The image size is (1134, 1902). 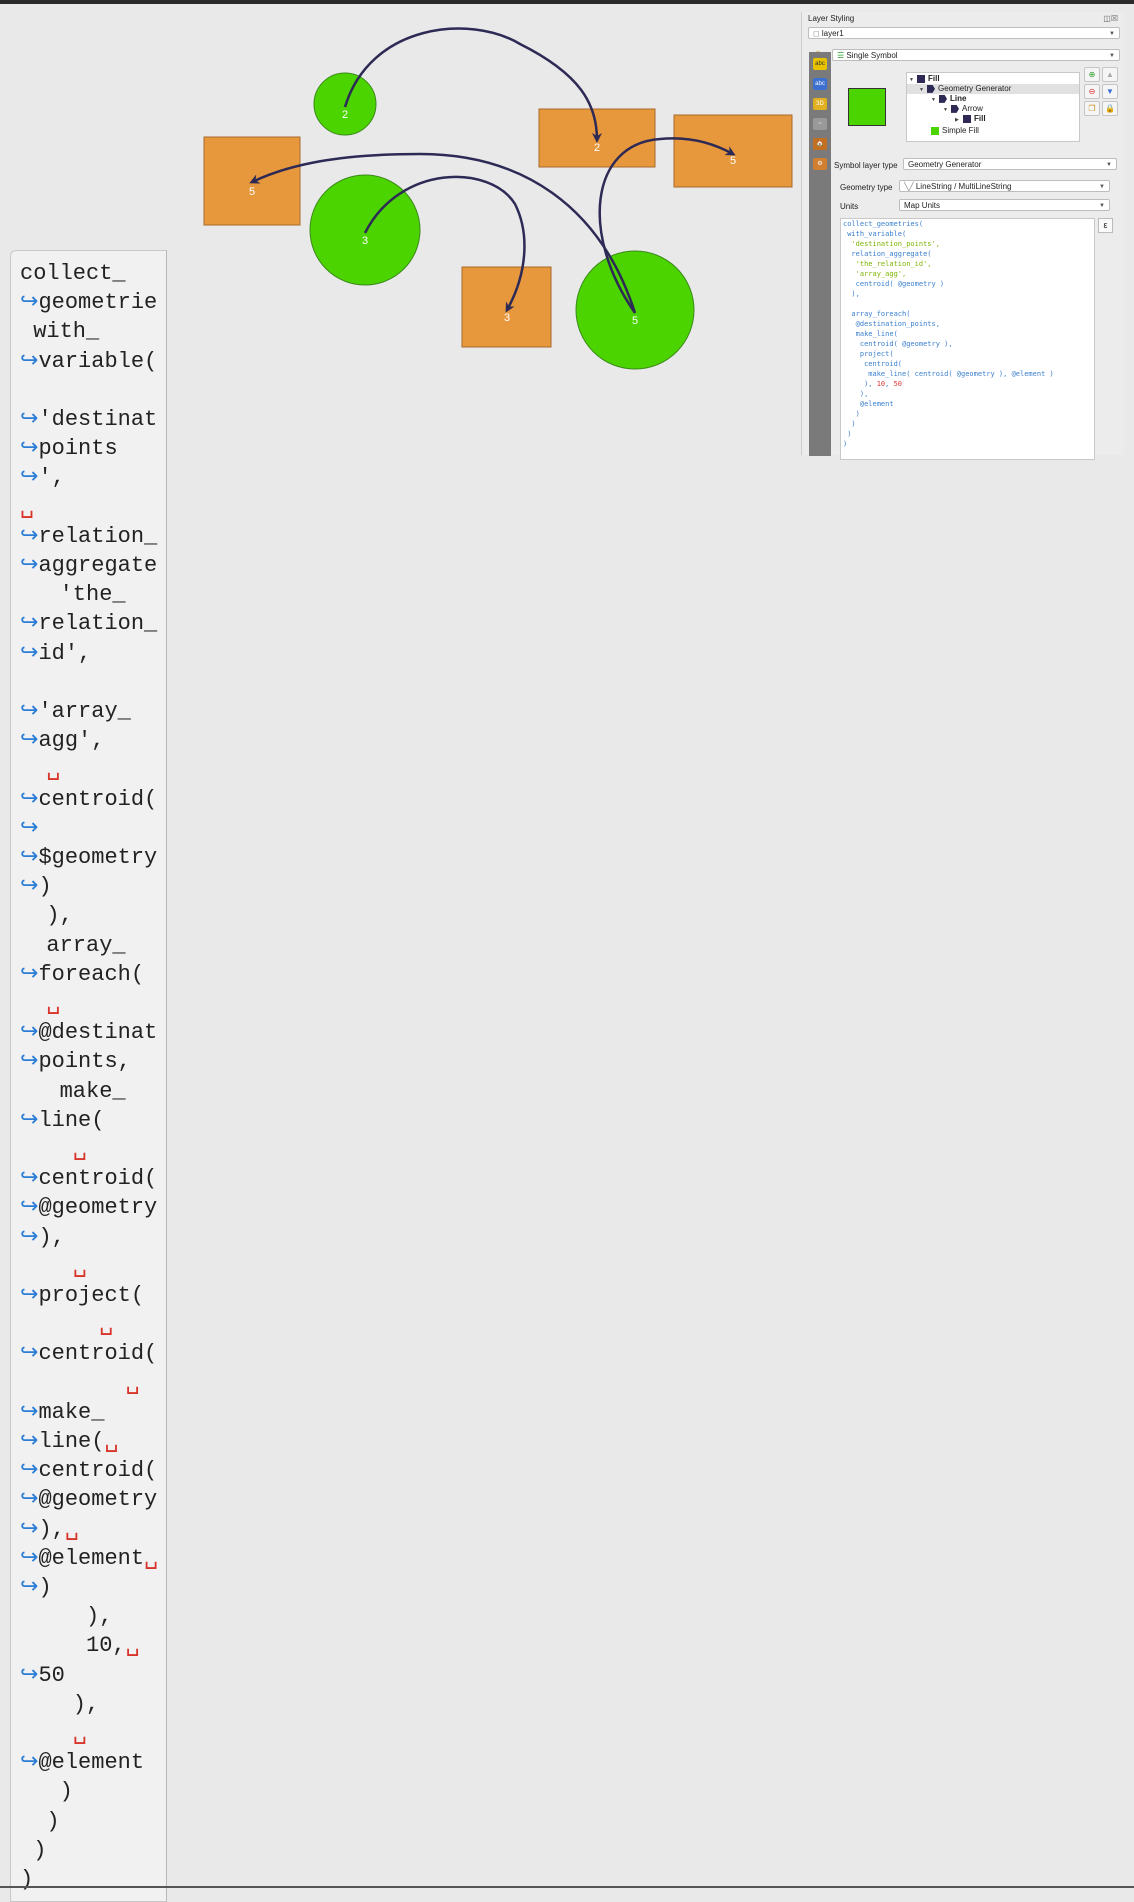 What do you see at coordinates (993, 89) in the screenshot?
I see `tree-item-geometry-generator: ▼ Geometry Generator` at bounding box center [993, 89].